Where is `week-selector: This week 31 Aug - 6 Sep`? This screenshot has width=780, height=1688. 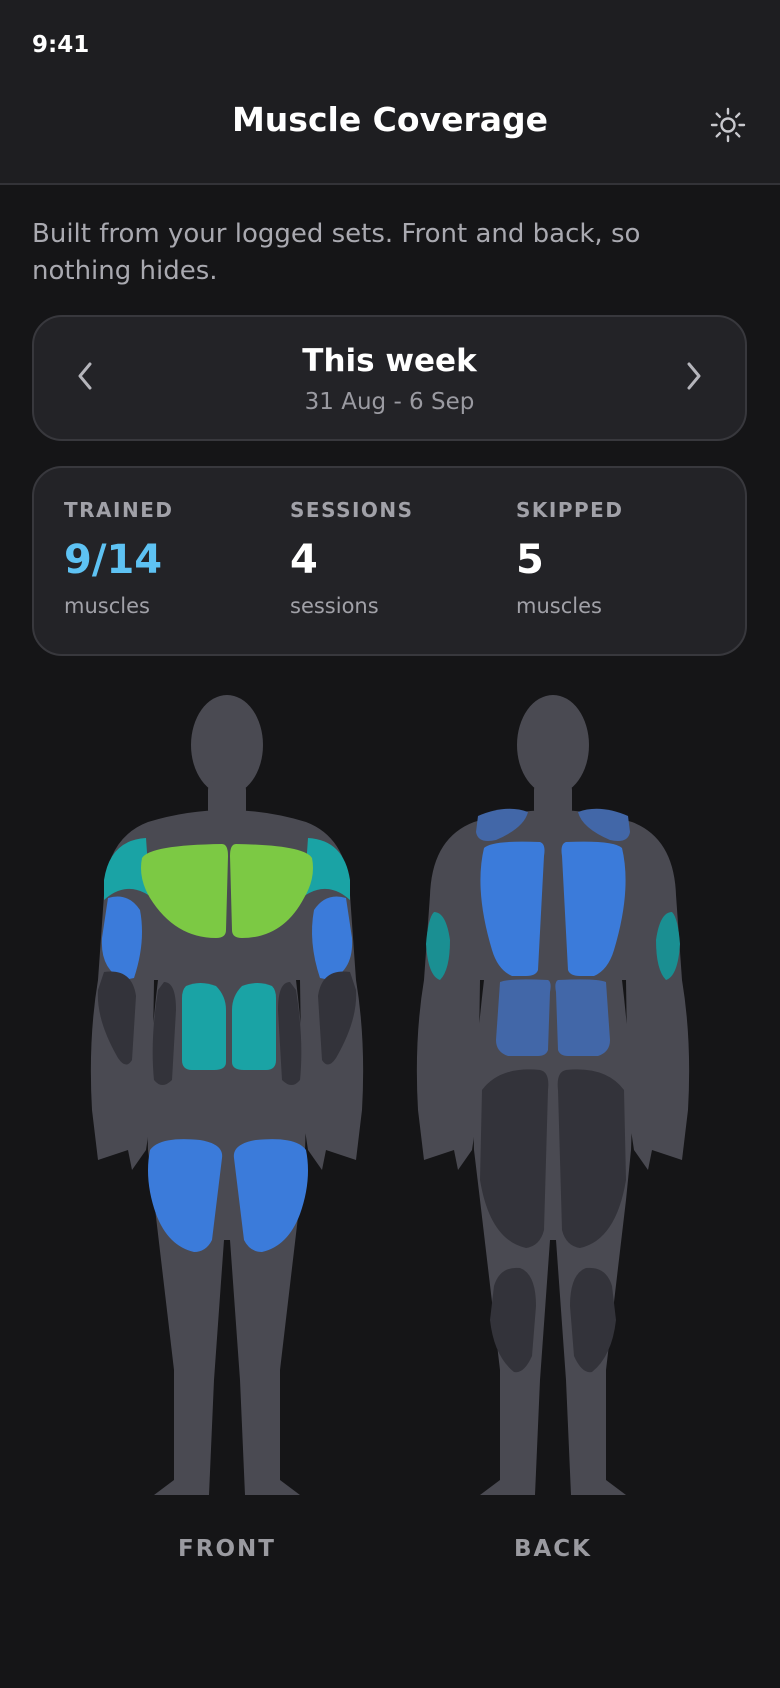 week-selector: This week 31 Aug - 6 Sep is located at coordinates (389, 378).